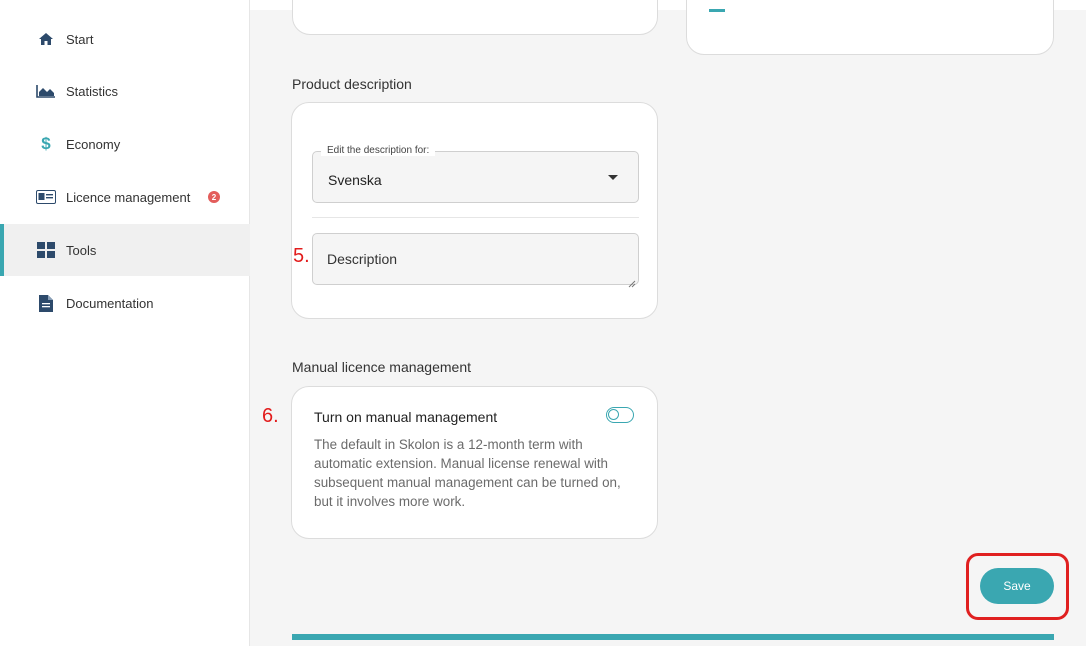  What do you see at coordinates (870, 27) in the screenshot?
I see `previous-card-right` at bounding box center [870, 27].